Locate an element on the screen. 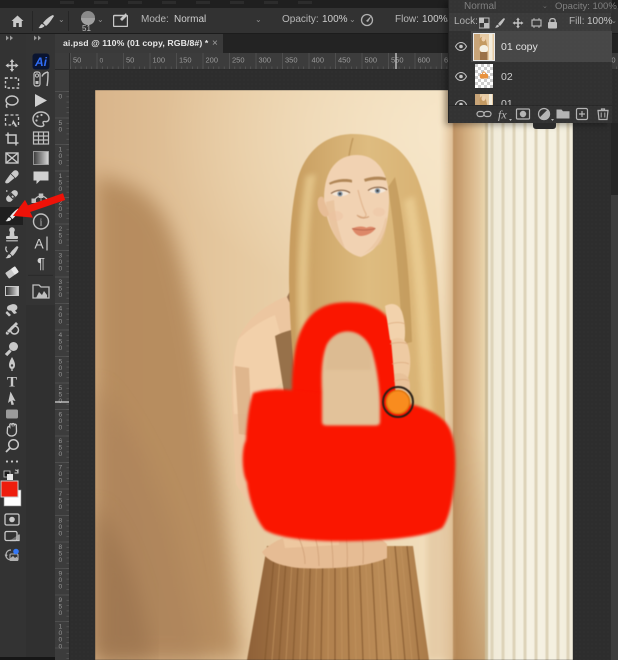  svg-text: fx is located at coordinates (502, 115).